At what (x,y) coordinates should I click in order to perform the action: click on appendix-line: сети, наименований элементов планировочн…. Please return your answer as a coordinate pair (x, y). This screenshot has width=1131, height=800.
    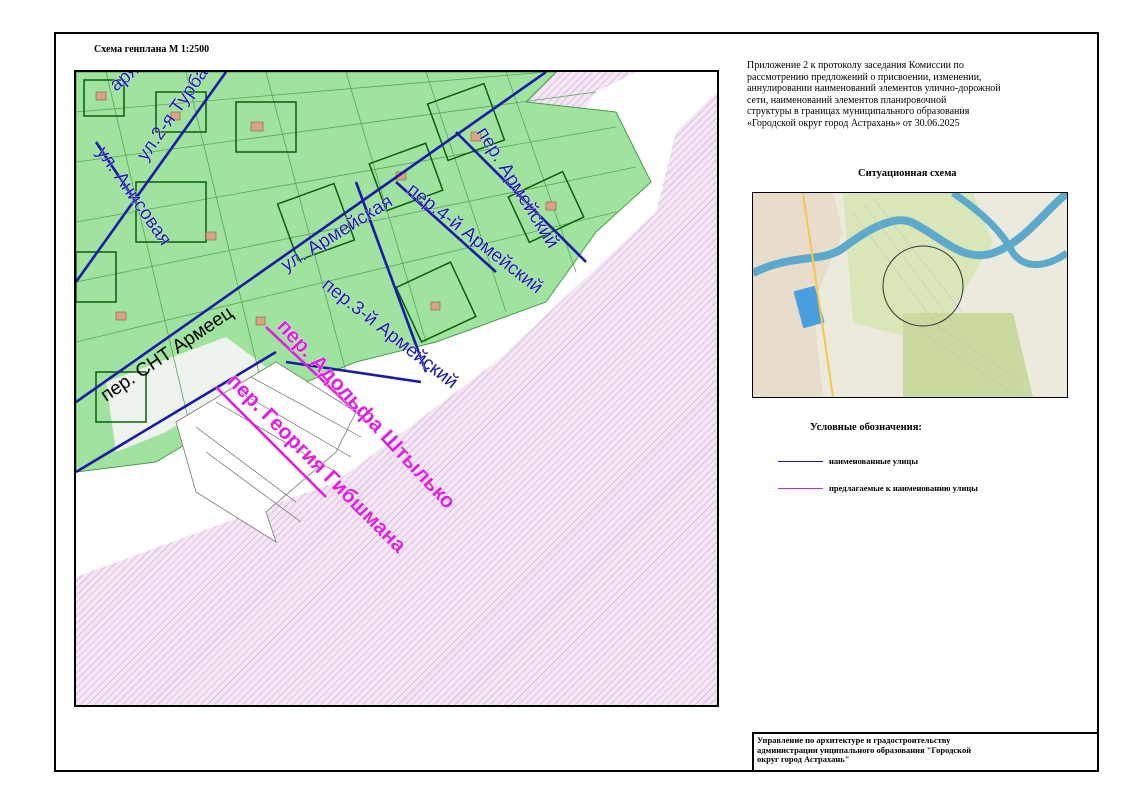
    Looking at the image, I should click on (847, 100).